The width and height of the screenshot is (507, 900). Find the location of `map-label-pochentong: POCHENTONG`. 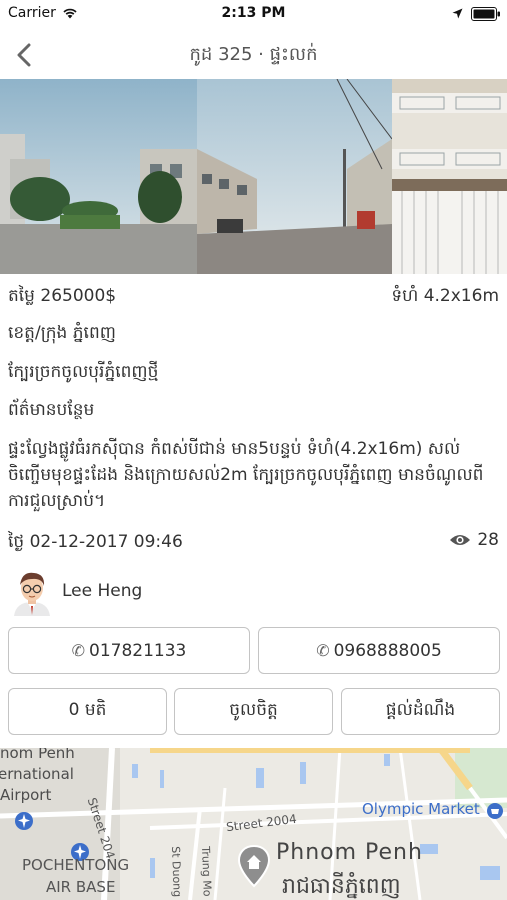

map-label-pochentong: POCHENTONG is located at coordinates (76, 865).